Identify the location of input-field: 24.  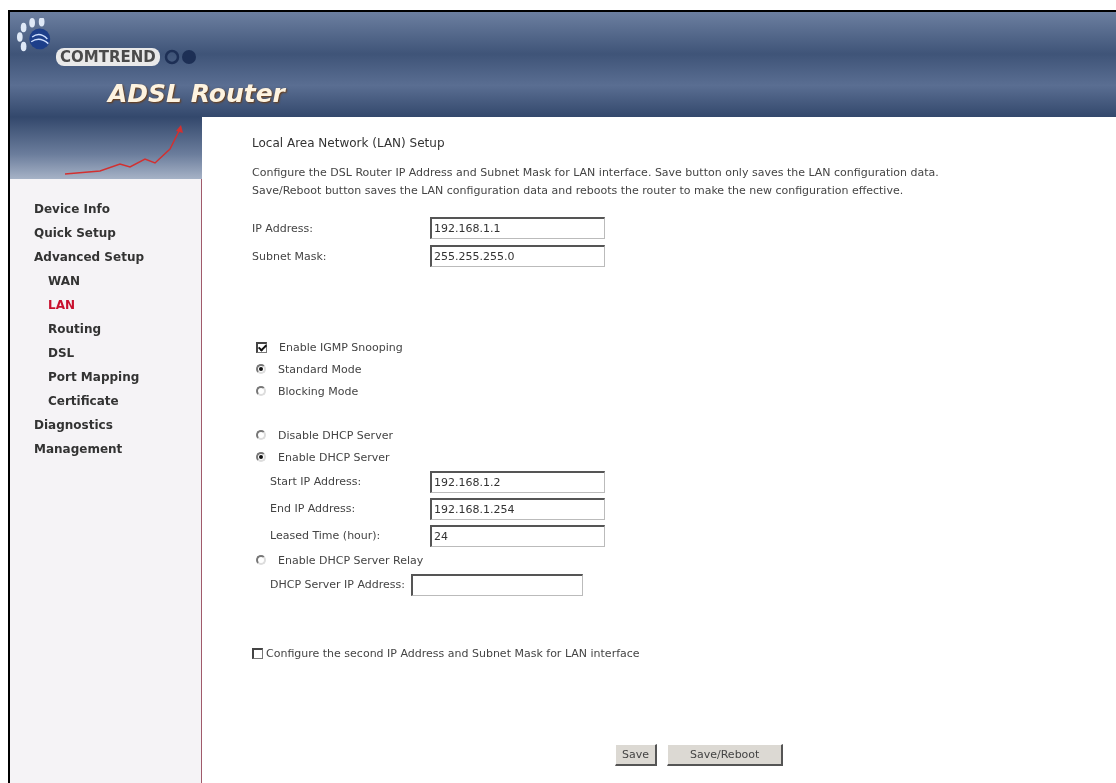
(517, 535).